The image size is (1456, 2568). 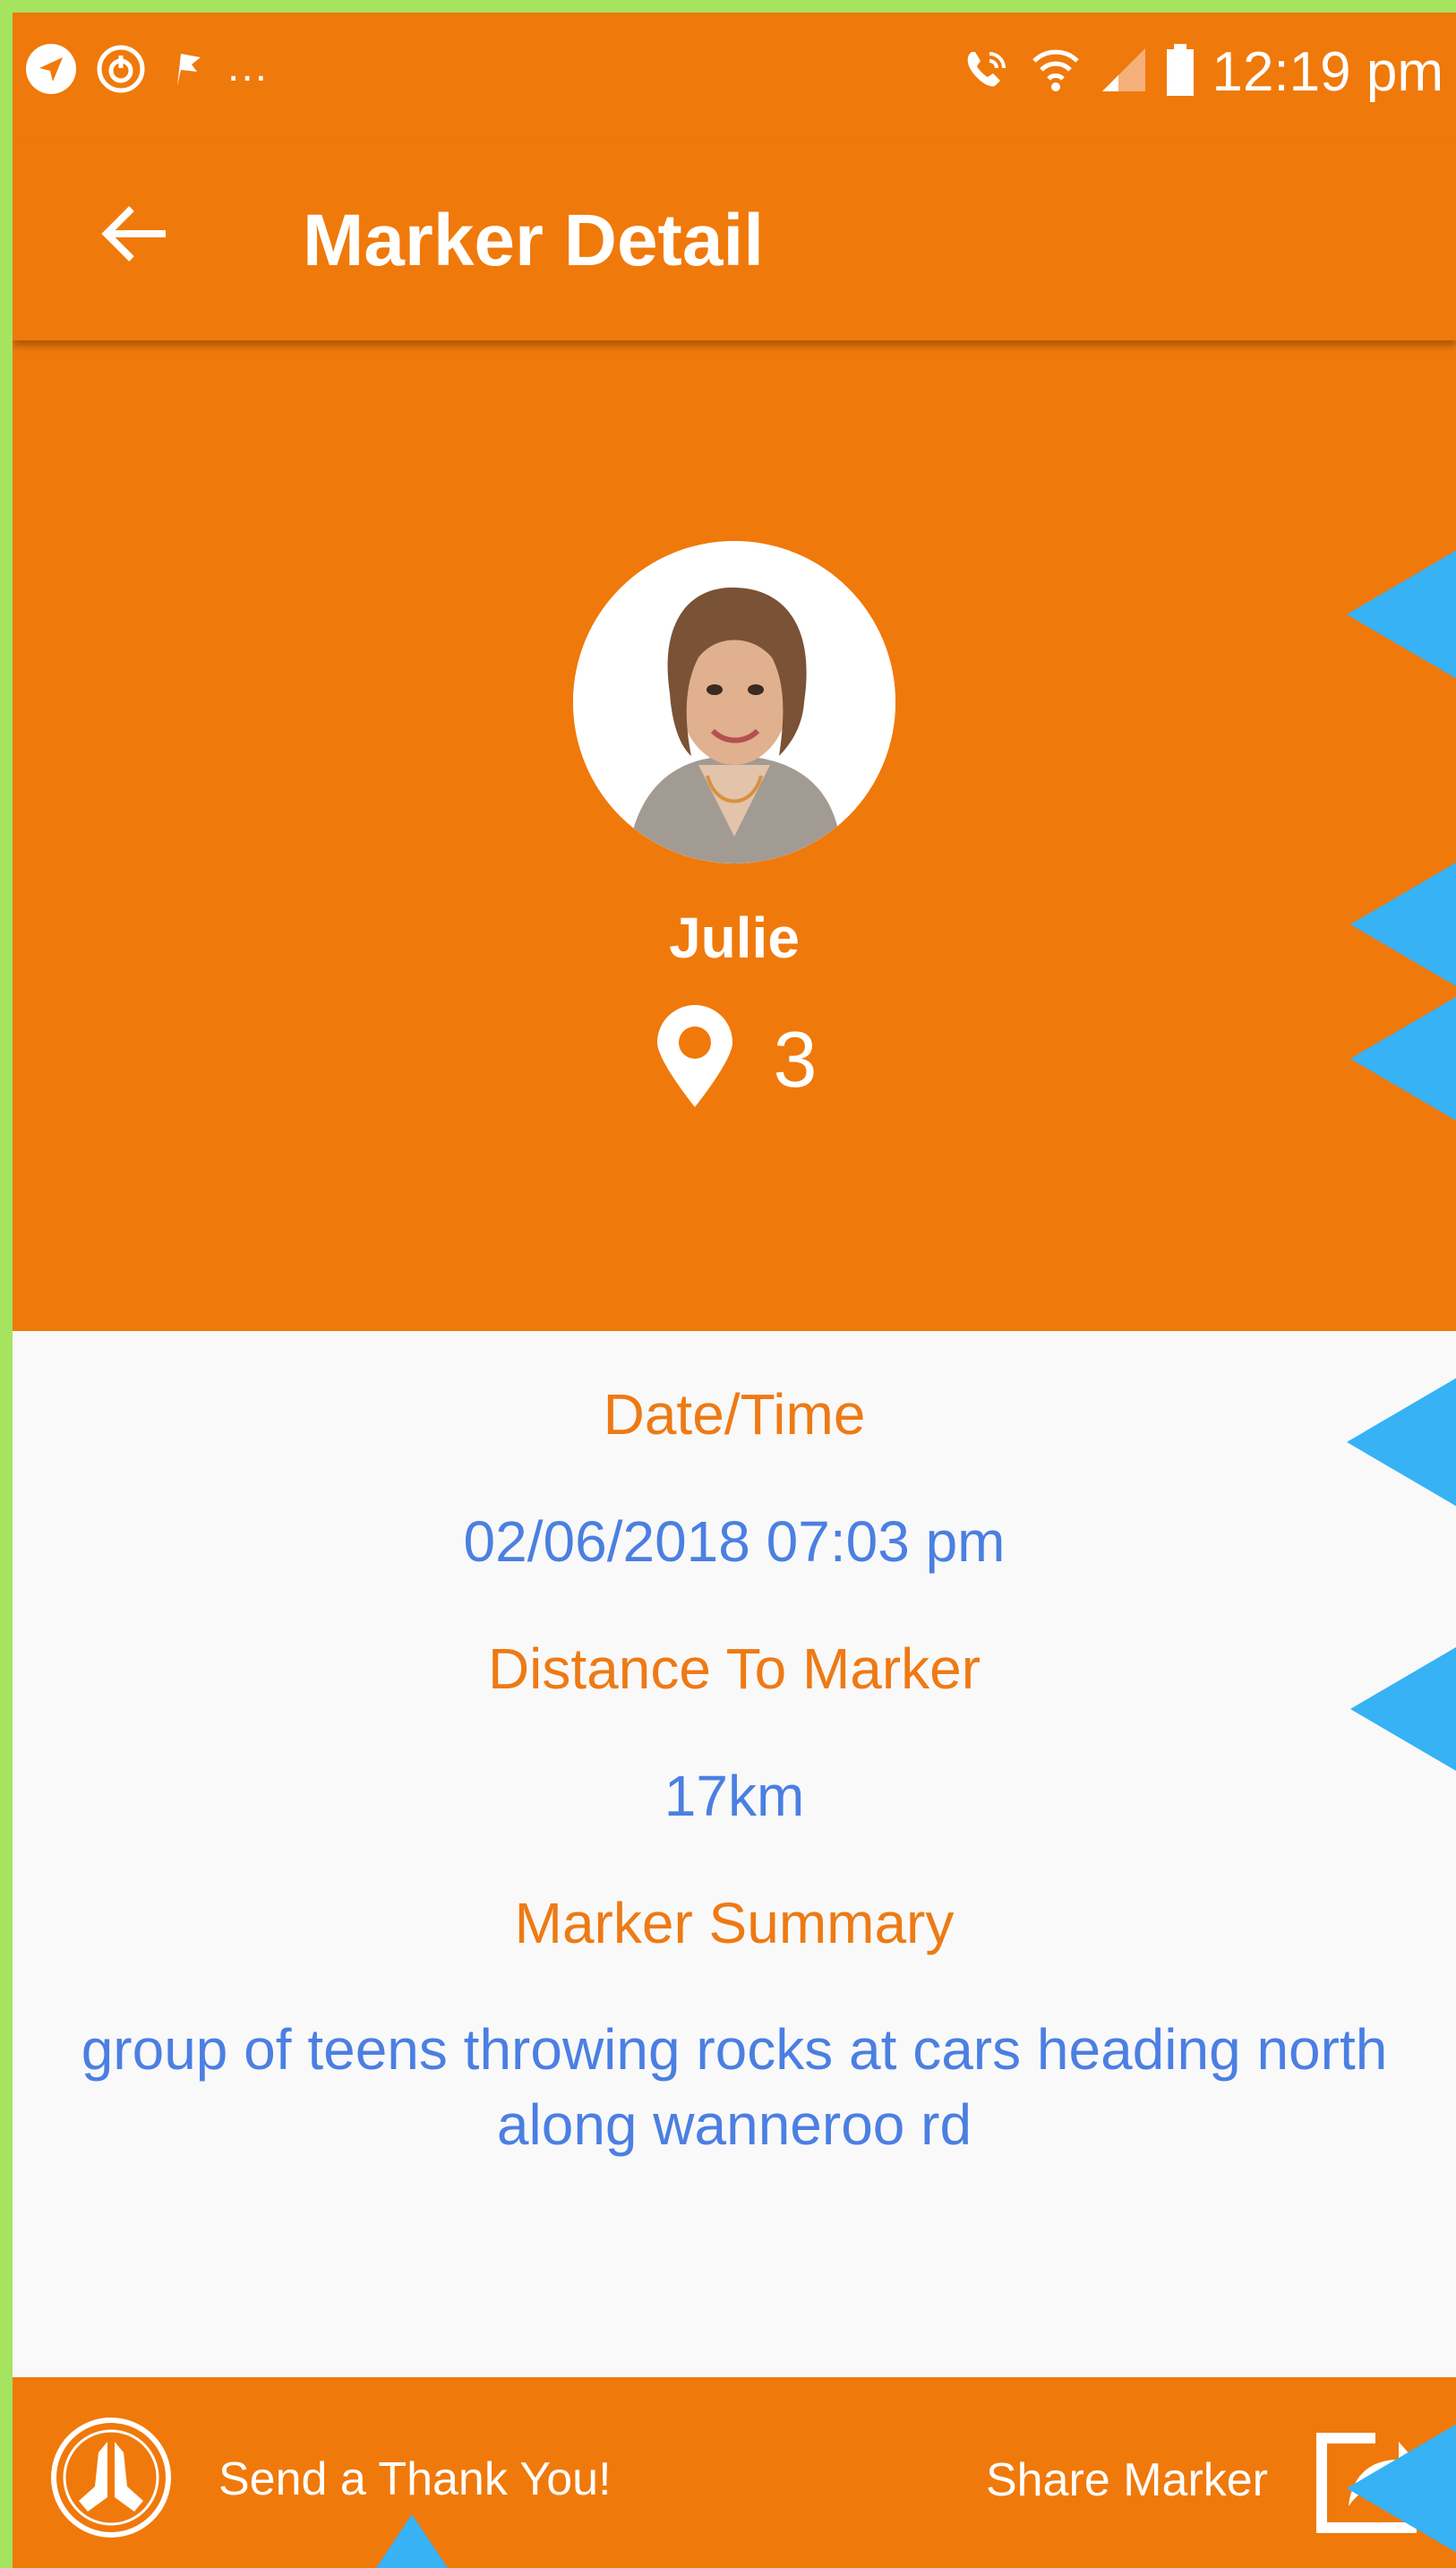 What do you see at coordinates (734, 1923) in the screenshot?
I see `summary-label: Marker Summary` at bounding box center [734, 1923].